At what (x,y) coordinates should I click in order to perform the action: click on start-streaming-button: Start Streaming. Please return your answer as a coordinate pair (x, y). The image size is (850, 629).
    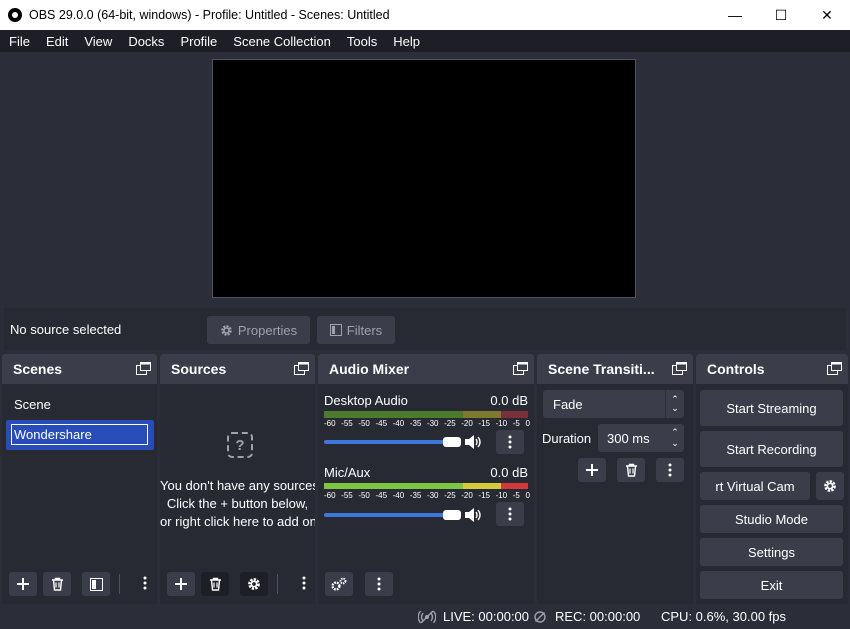
    Looking at the image, I should click on (771, 408).